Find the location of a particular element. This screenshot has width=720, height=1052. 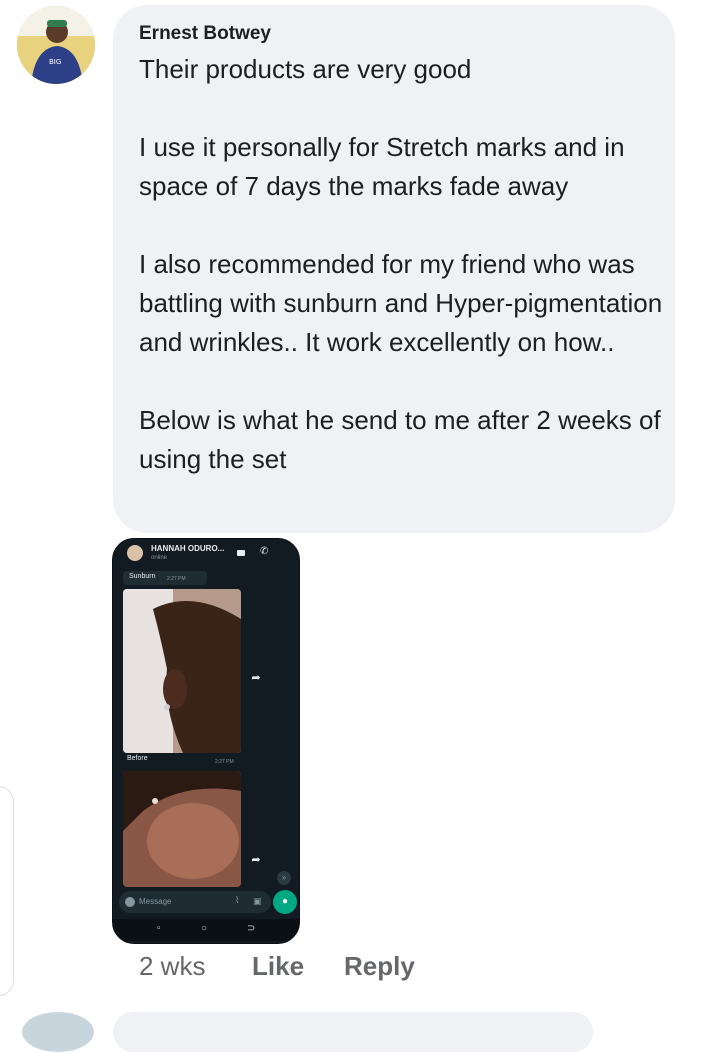

nav-home-icon: ○ is located at coordinates (204, 928).